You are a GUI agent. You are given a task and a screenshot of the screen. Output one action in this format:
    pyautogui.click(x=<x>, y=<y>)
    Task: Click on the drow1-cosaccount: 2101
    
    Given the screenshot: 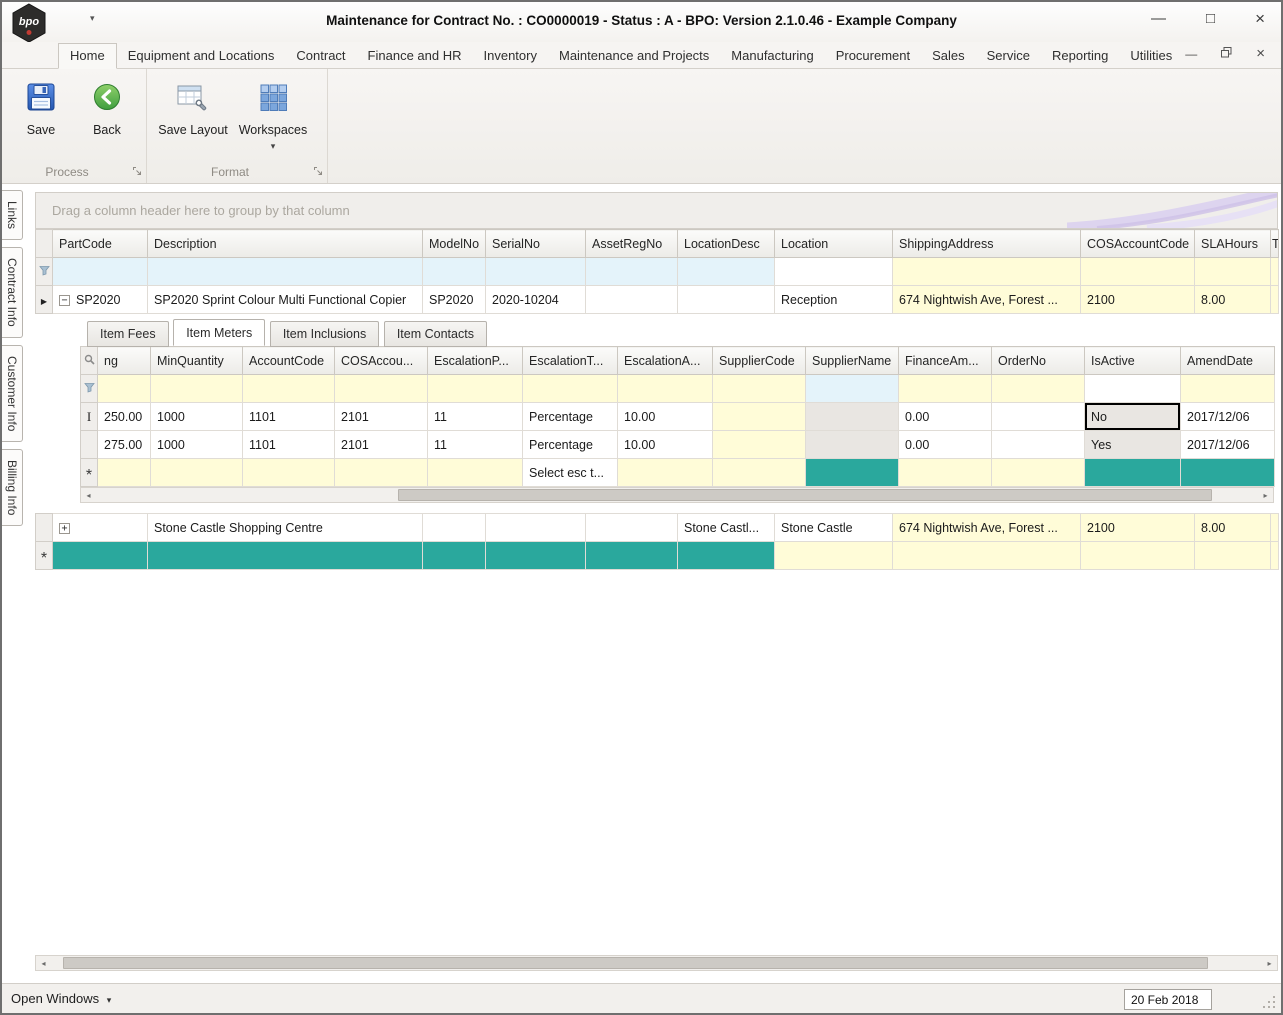 What is the action you would take?
    pyautogui.click(x=381, y=416)
    